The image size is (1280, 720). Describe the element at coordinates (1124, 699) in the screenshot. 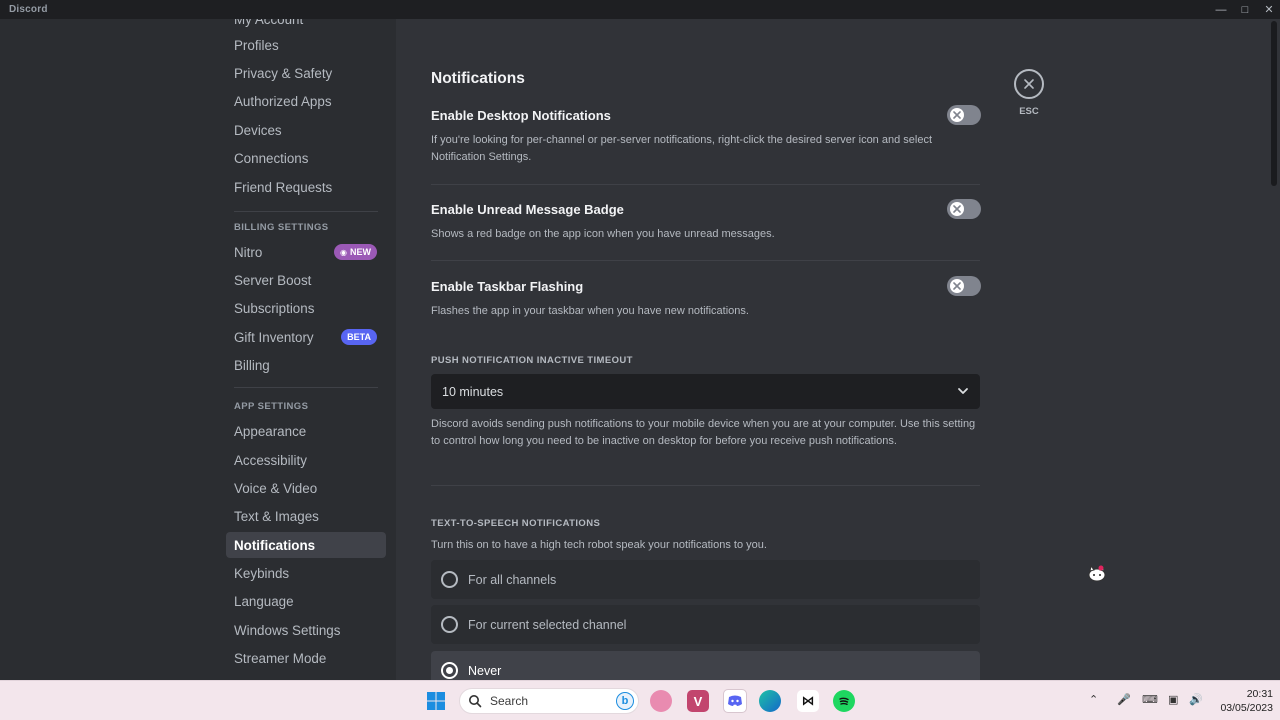

I see `microphone-icon: 🎤` at that location.